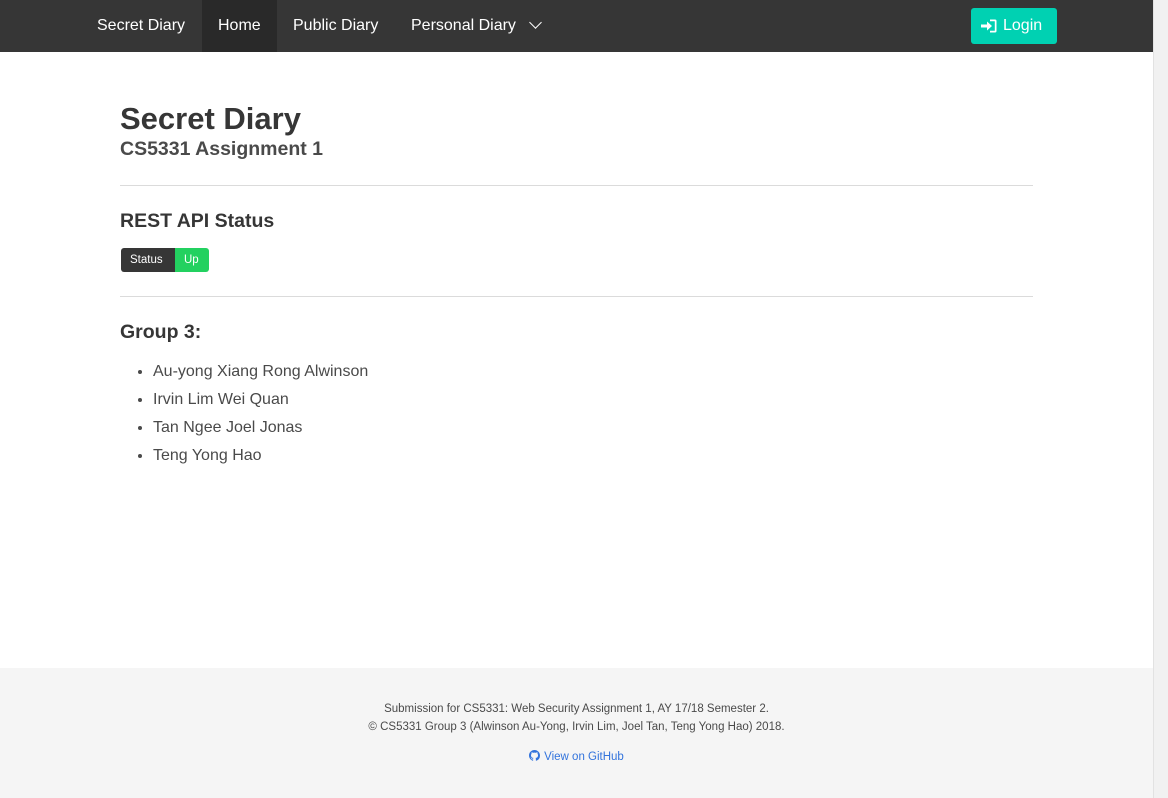 This screenshot has width=1168, height=798. Describe the element at coordinates (239, 26) in the screenshot. I see `nav-item-home: Home` at that location.